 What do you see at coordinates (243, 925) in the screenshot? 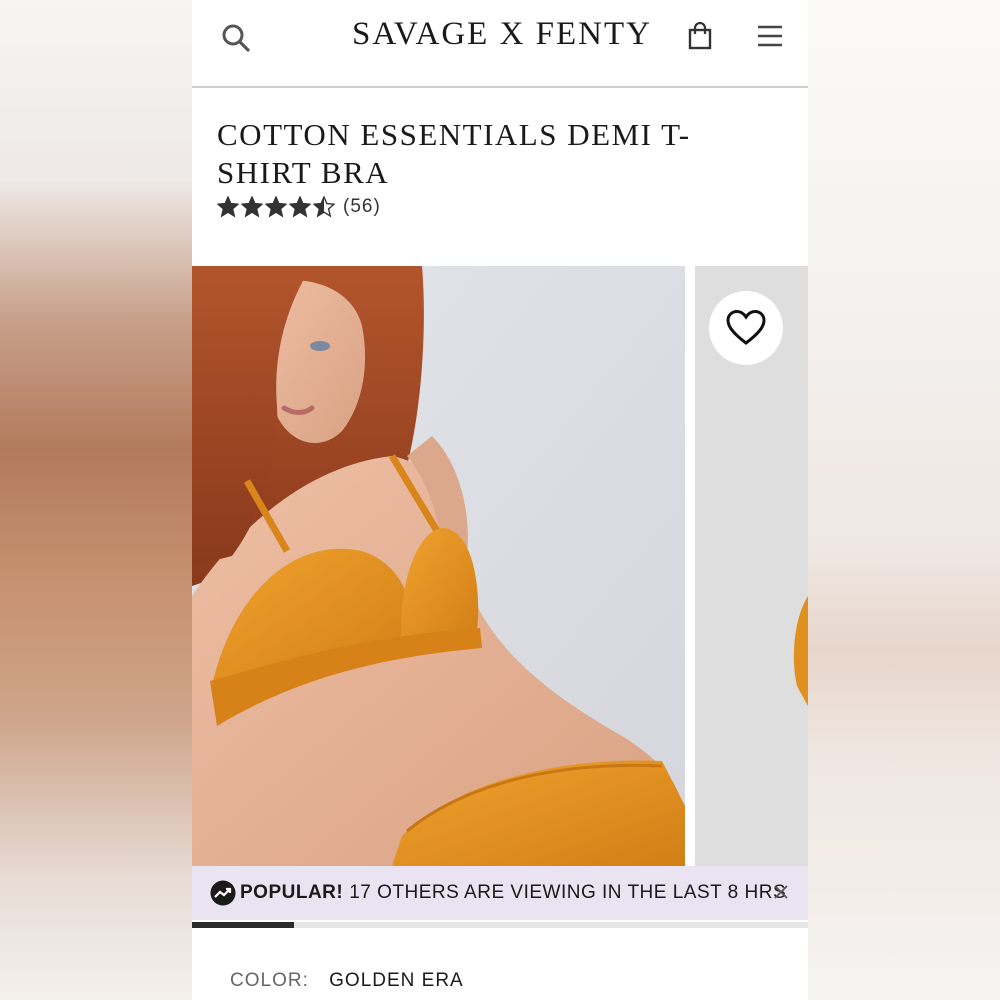
I see `carousel-progress-fill` at bounding box center [243, 925].